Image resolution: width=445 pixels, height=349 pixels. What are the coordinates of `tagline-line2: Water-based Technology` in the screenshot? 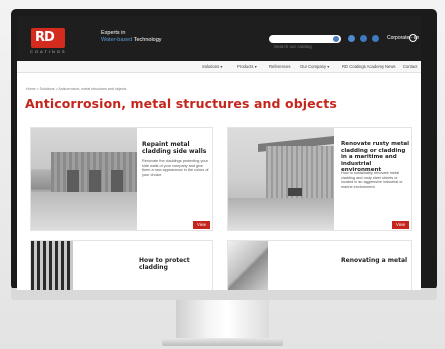 It's located at (131, 40).